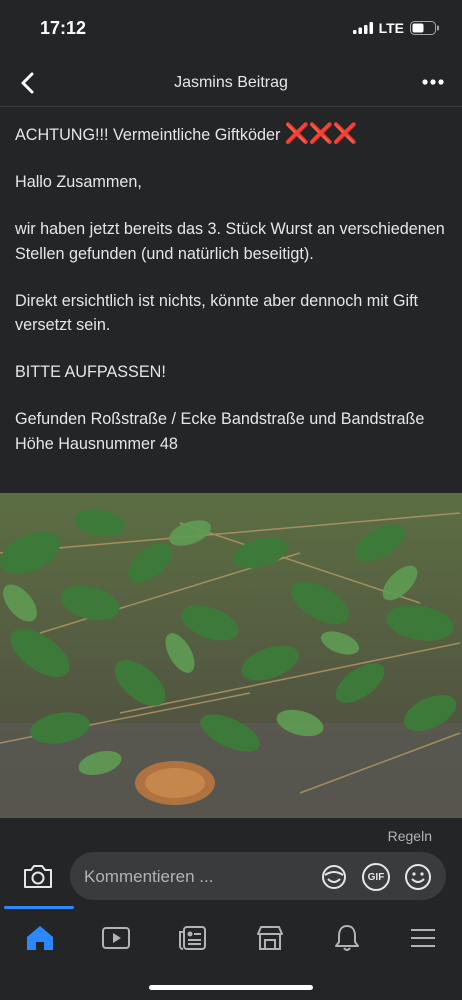 The height and width of the screenshot is (1000, 462). I want to click on rules-link: Regeln, so click(410, 836).